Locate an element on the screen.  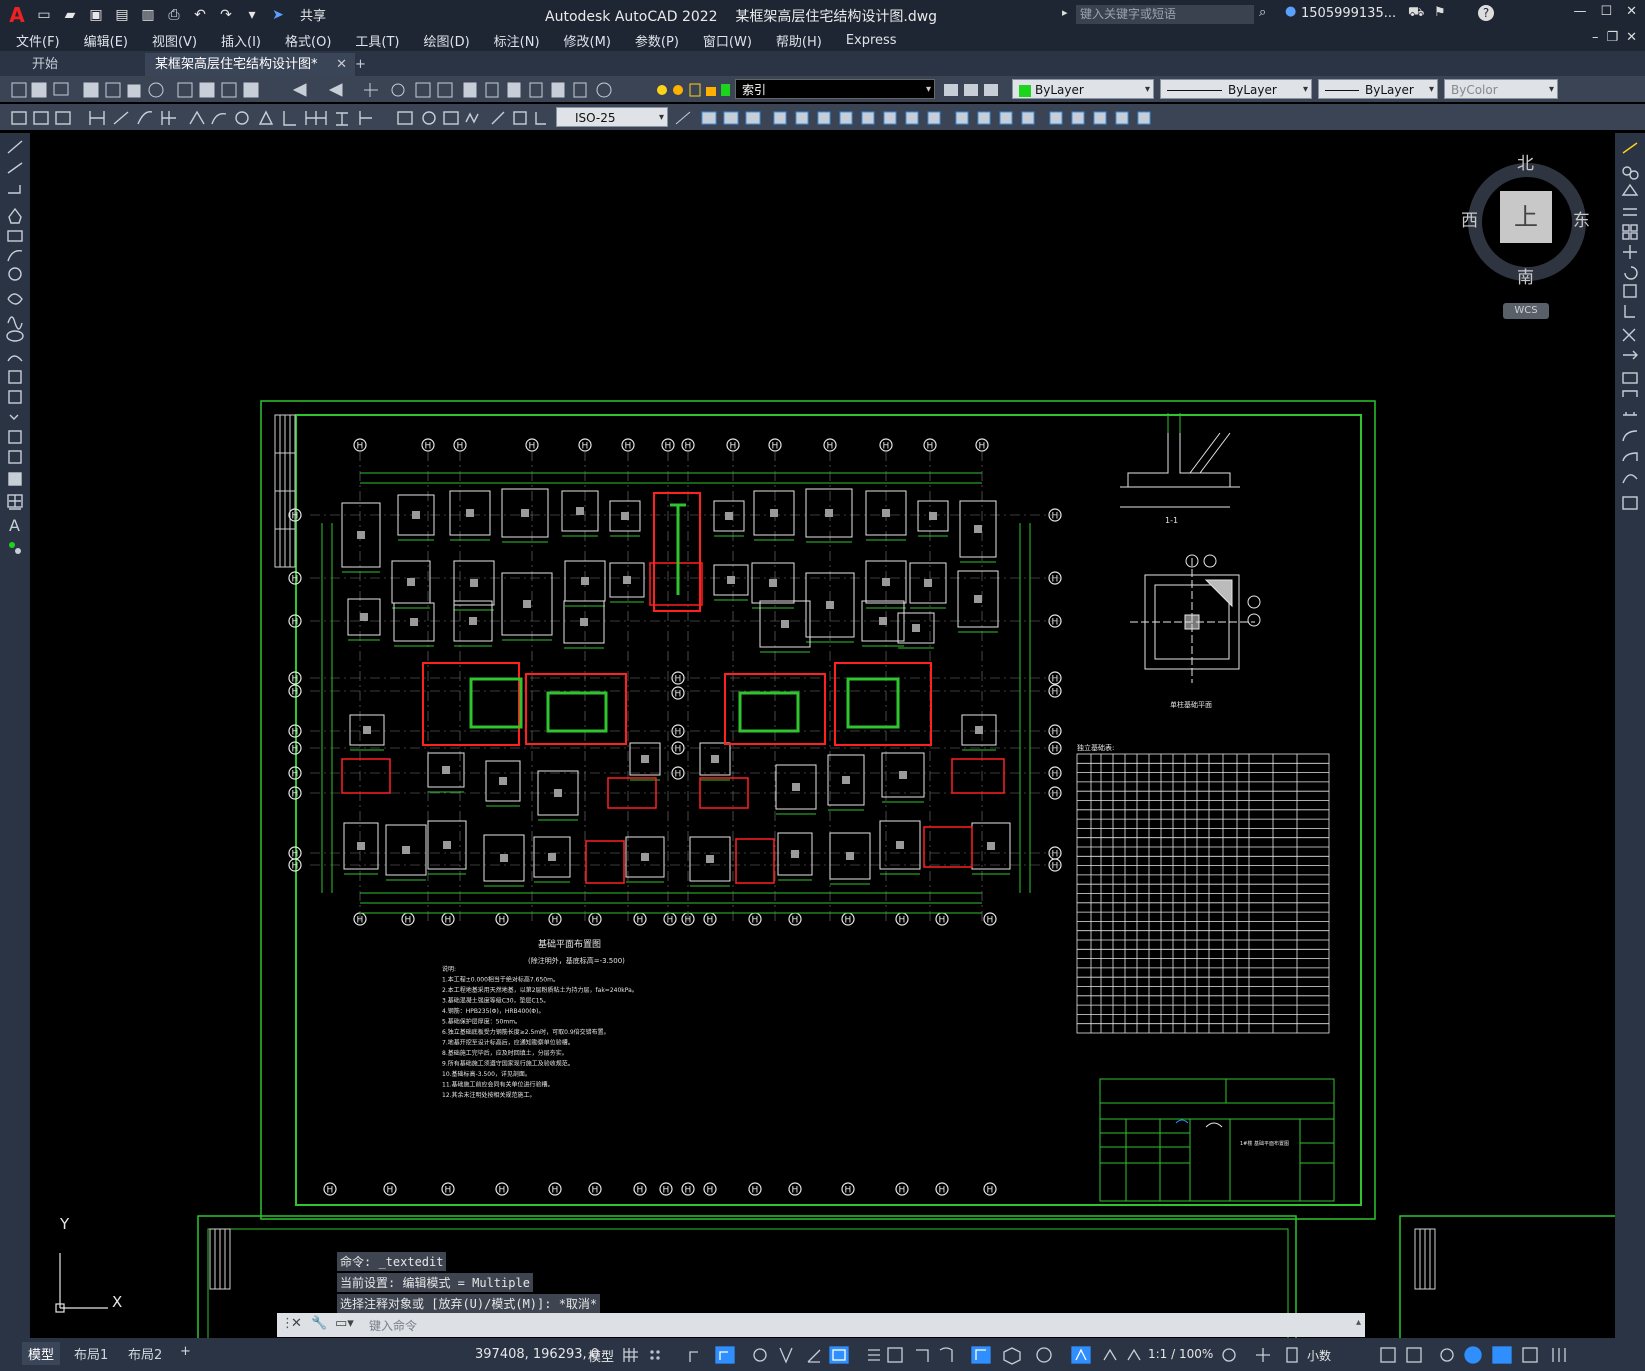
doc-minimize-icon: – is located at coordinates (1595, 37).